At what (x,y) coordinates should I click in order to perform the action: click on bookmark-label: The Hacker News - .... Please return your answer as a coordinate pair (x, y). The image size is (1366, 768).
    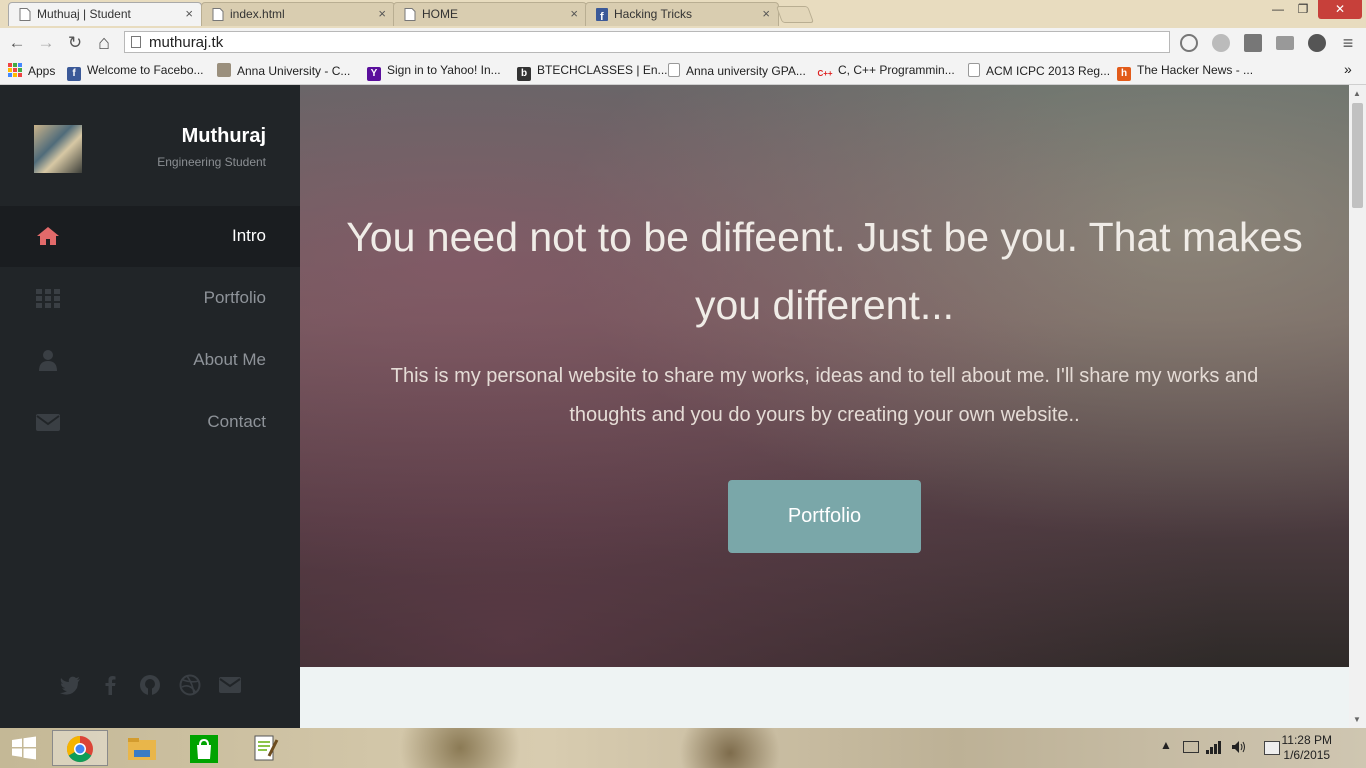
    Looking at the image, I should click on (1195, 70).